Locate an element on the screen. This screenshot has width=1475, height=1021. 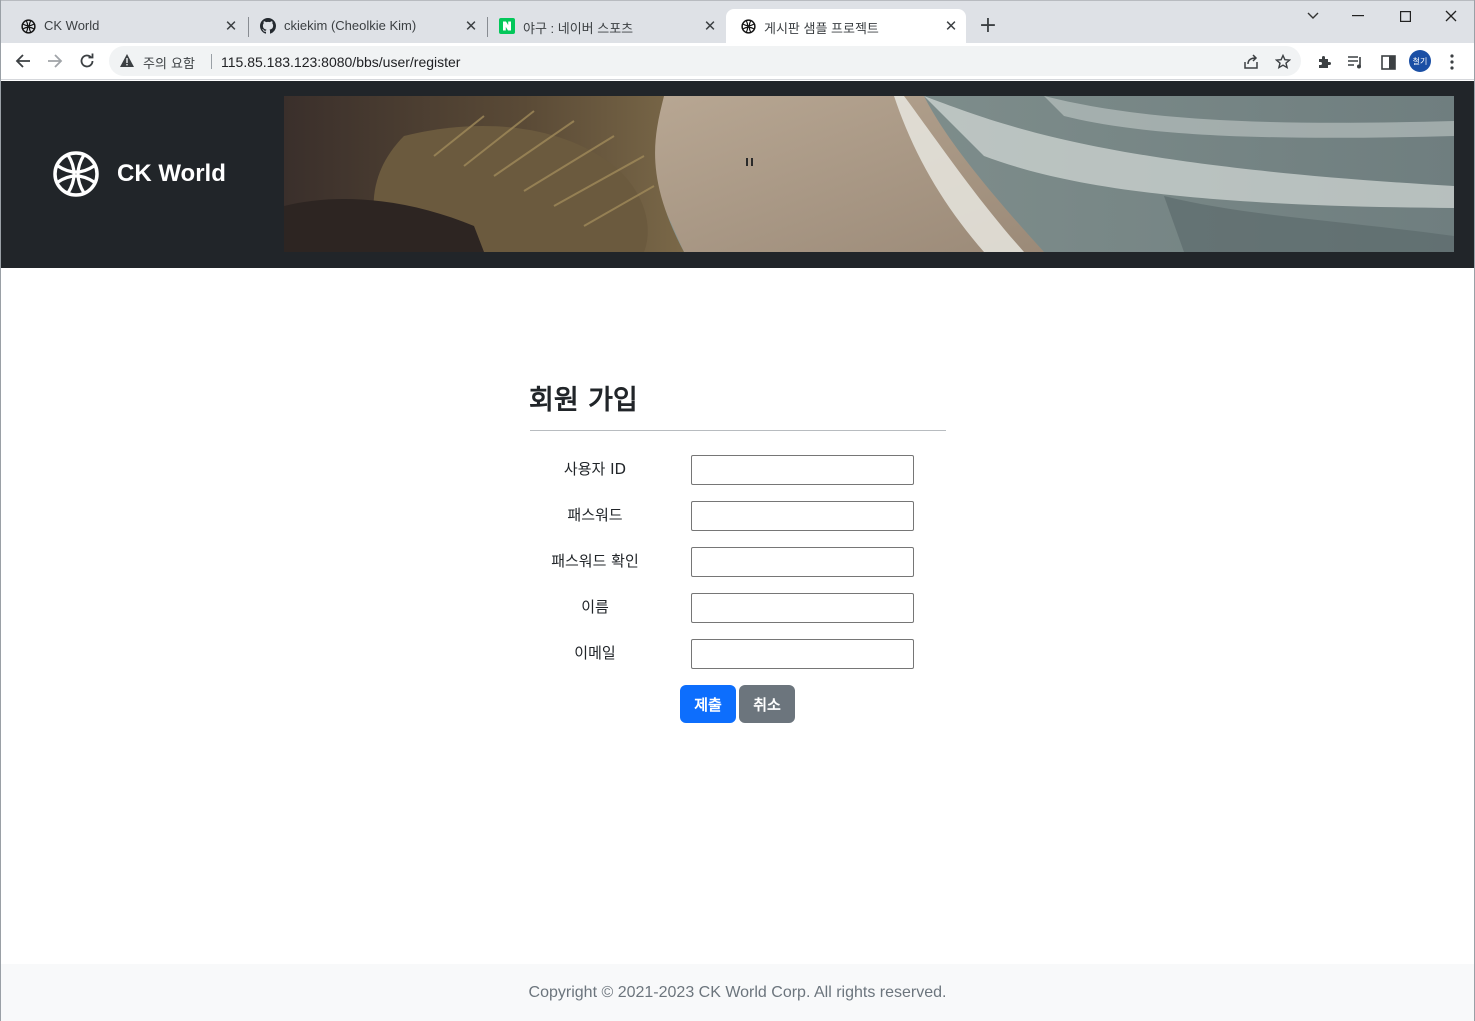
brand-name: CK World is located at coordinates (171, 173).